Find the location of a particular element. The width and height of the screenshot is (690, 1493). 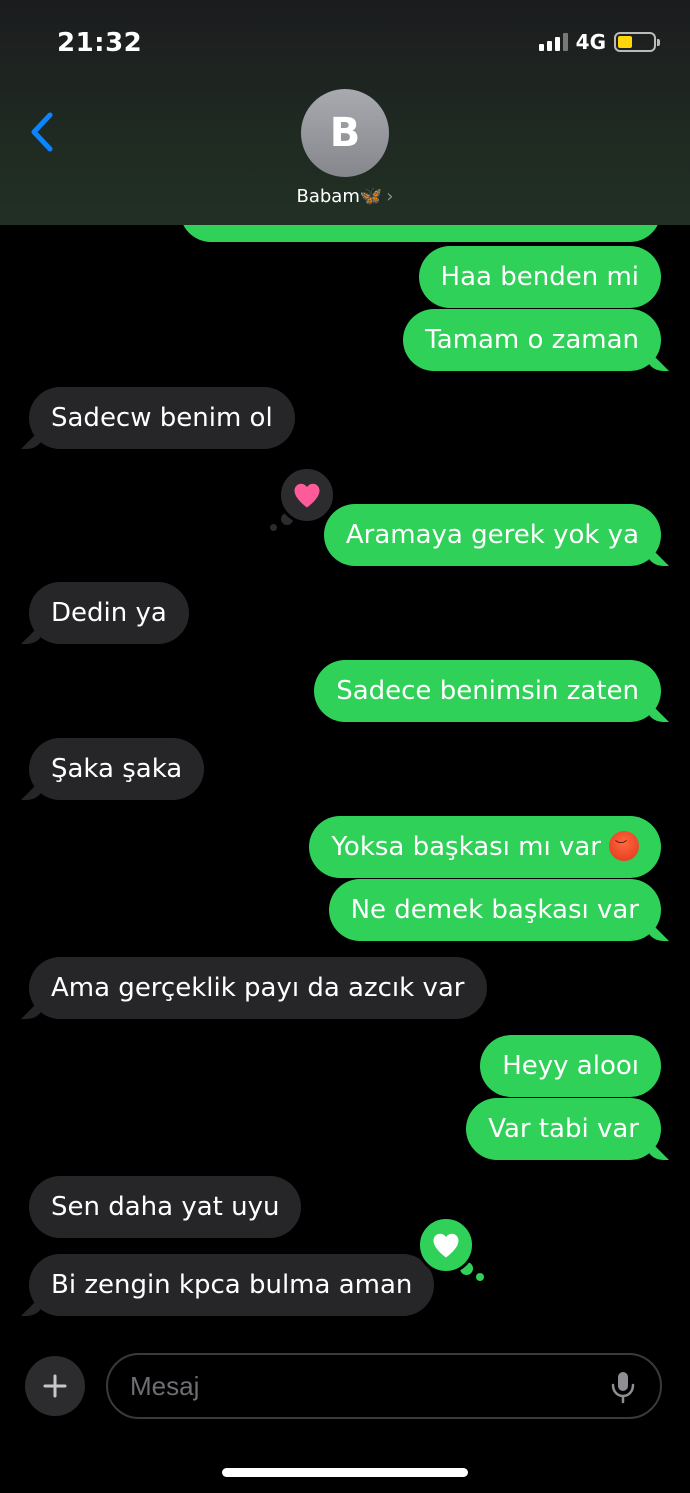

battery-icon is located at coordinates (637, 42).